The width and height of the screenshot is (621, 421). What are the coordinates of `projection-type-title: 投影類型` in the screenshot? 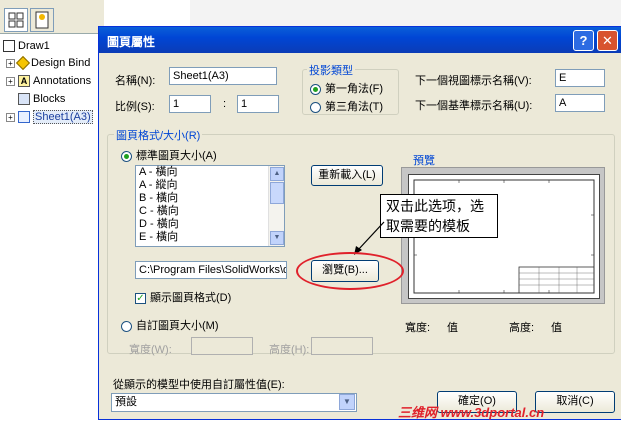 It's located at (331, 70).